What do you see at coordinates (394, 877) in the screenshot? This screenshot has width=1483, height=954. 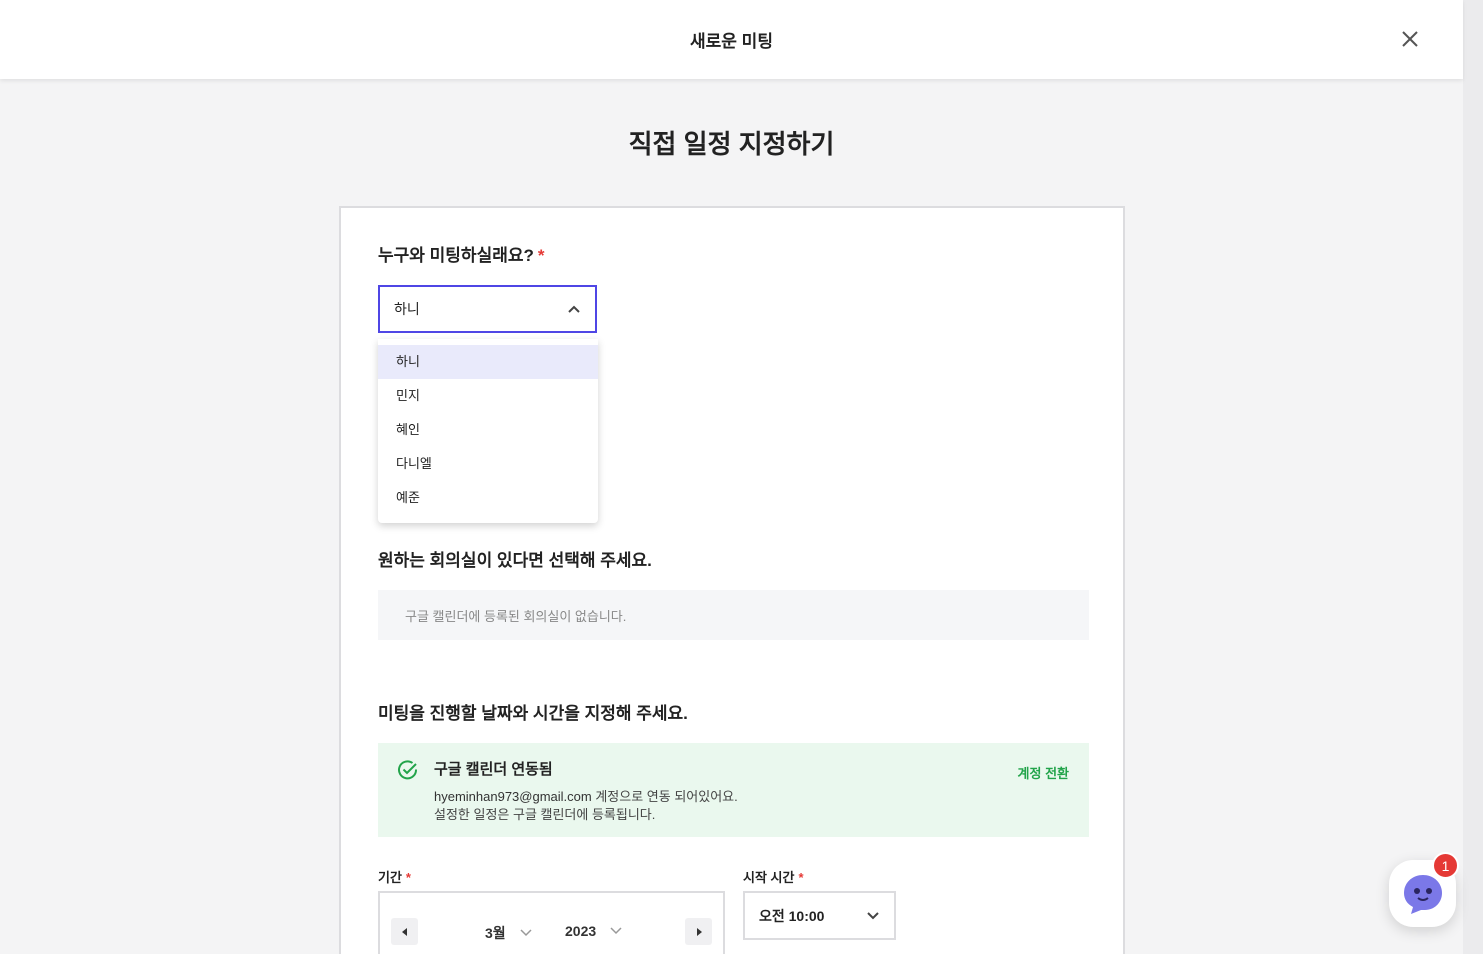 I see `period-label: 기간 *` at bounding box center [394, 877].